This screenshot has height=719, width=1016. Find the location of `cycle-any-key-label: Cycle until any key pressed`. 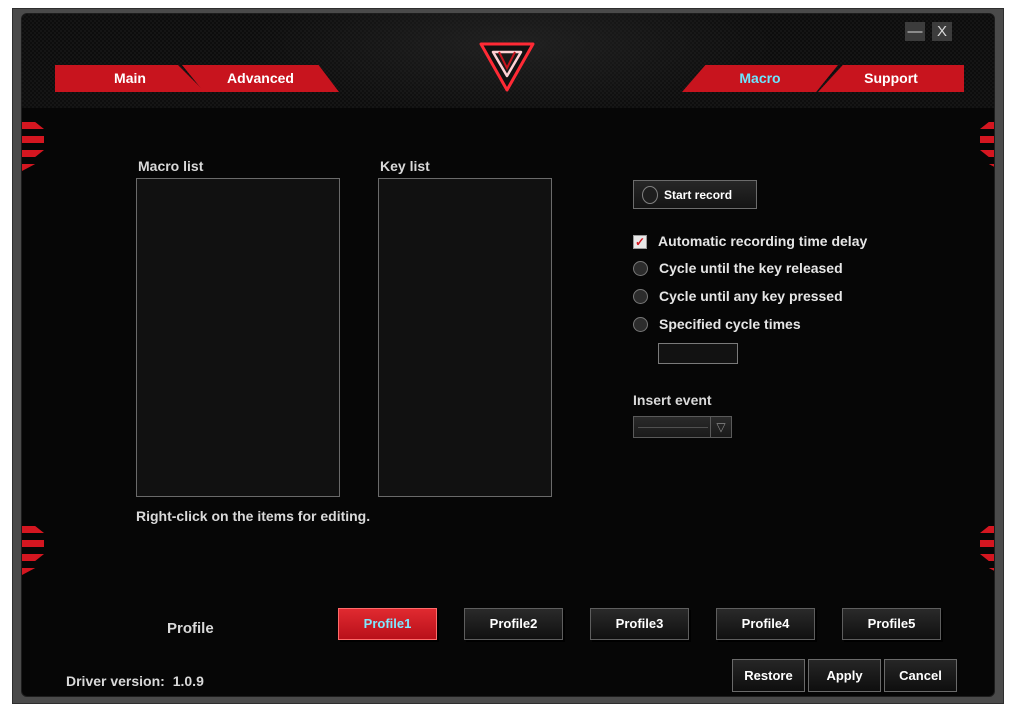

cycle-any-key-label: Cycle until any key pressed is located at coordinates (751, 296).